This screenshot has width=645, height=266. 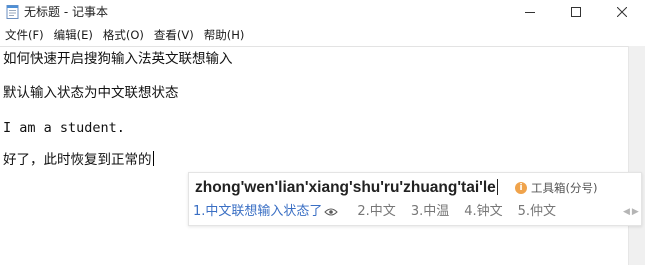 What do you see at coordinates (153, 158) in the screenshot?
I see `text-caret` at bounding box center [153, 158].